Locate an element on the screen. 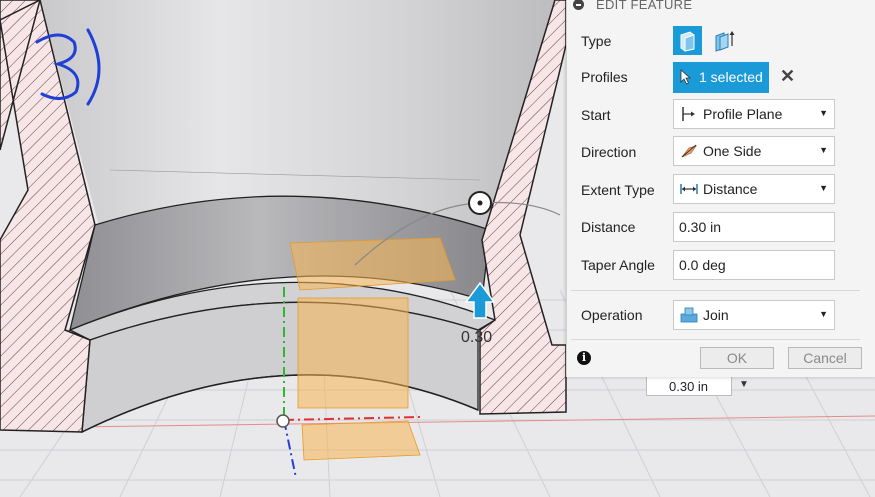 The height and width of the screenshot is (497, 875). distance-input: 0.30 in is located at coordinates (754, 227).